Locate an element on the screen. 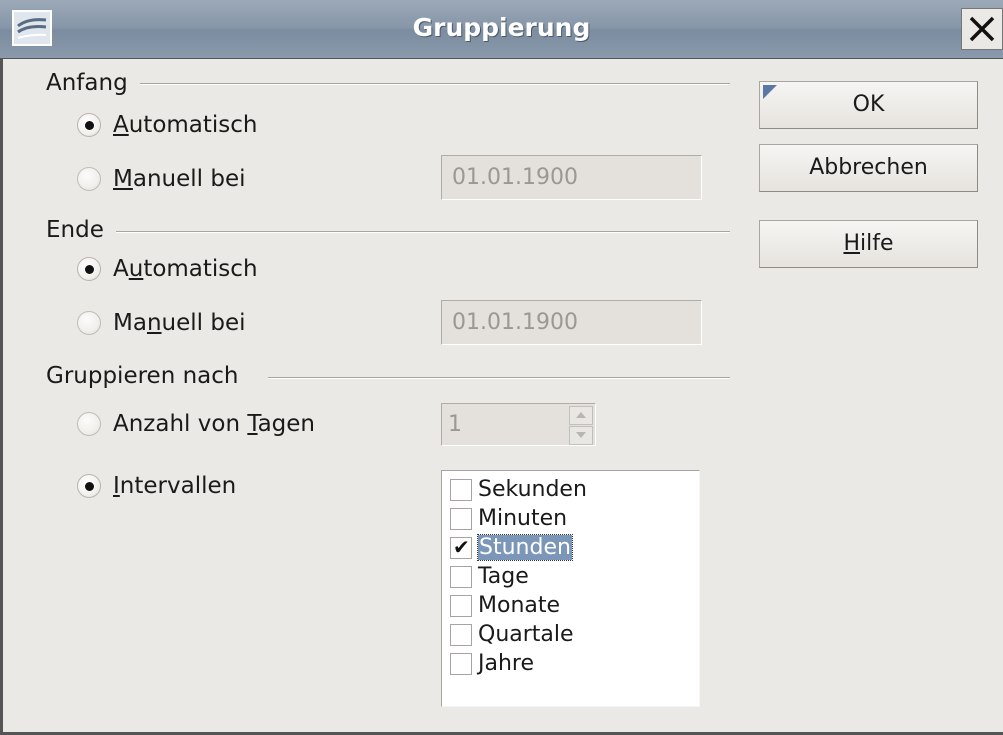  default-indicator-icon is located at coordinates (770, 92).